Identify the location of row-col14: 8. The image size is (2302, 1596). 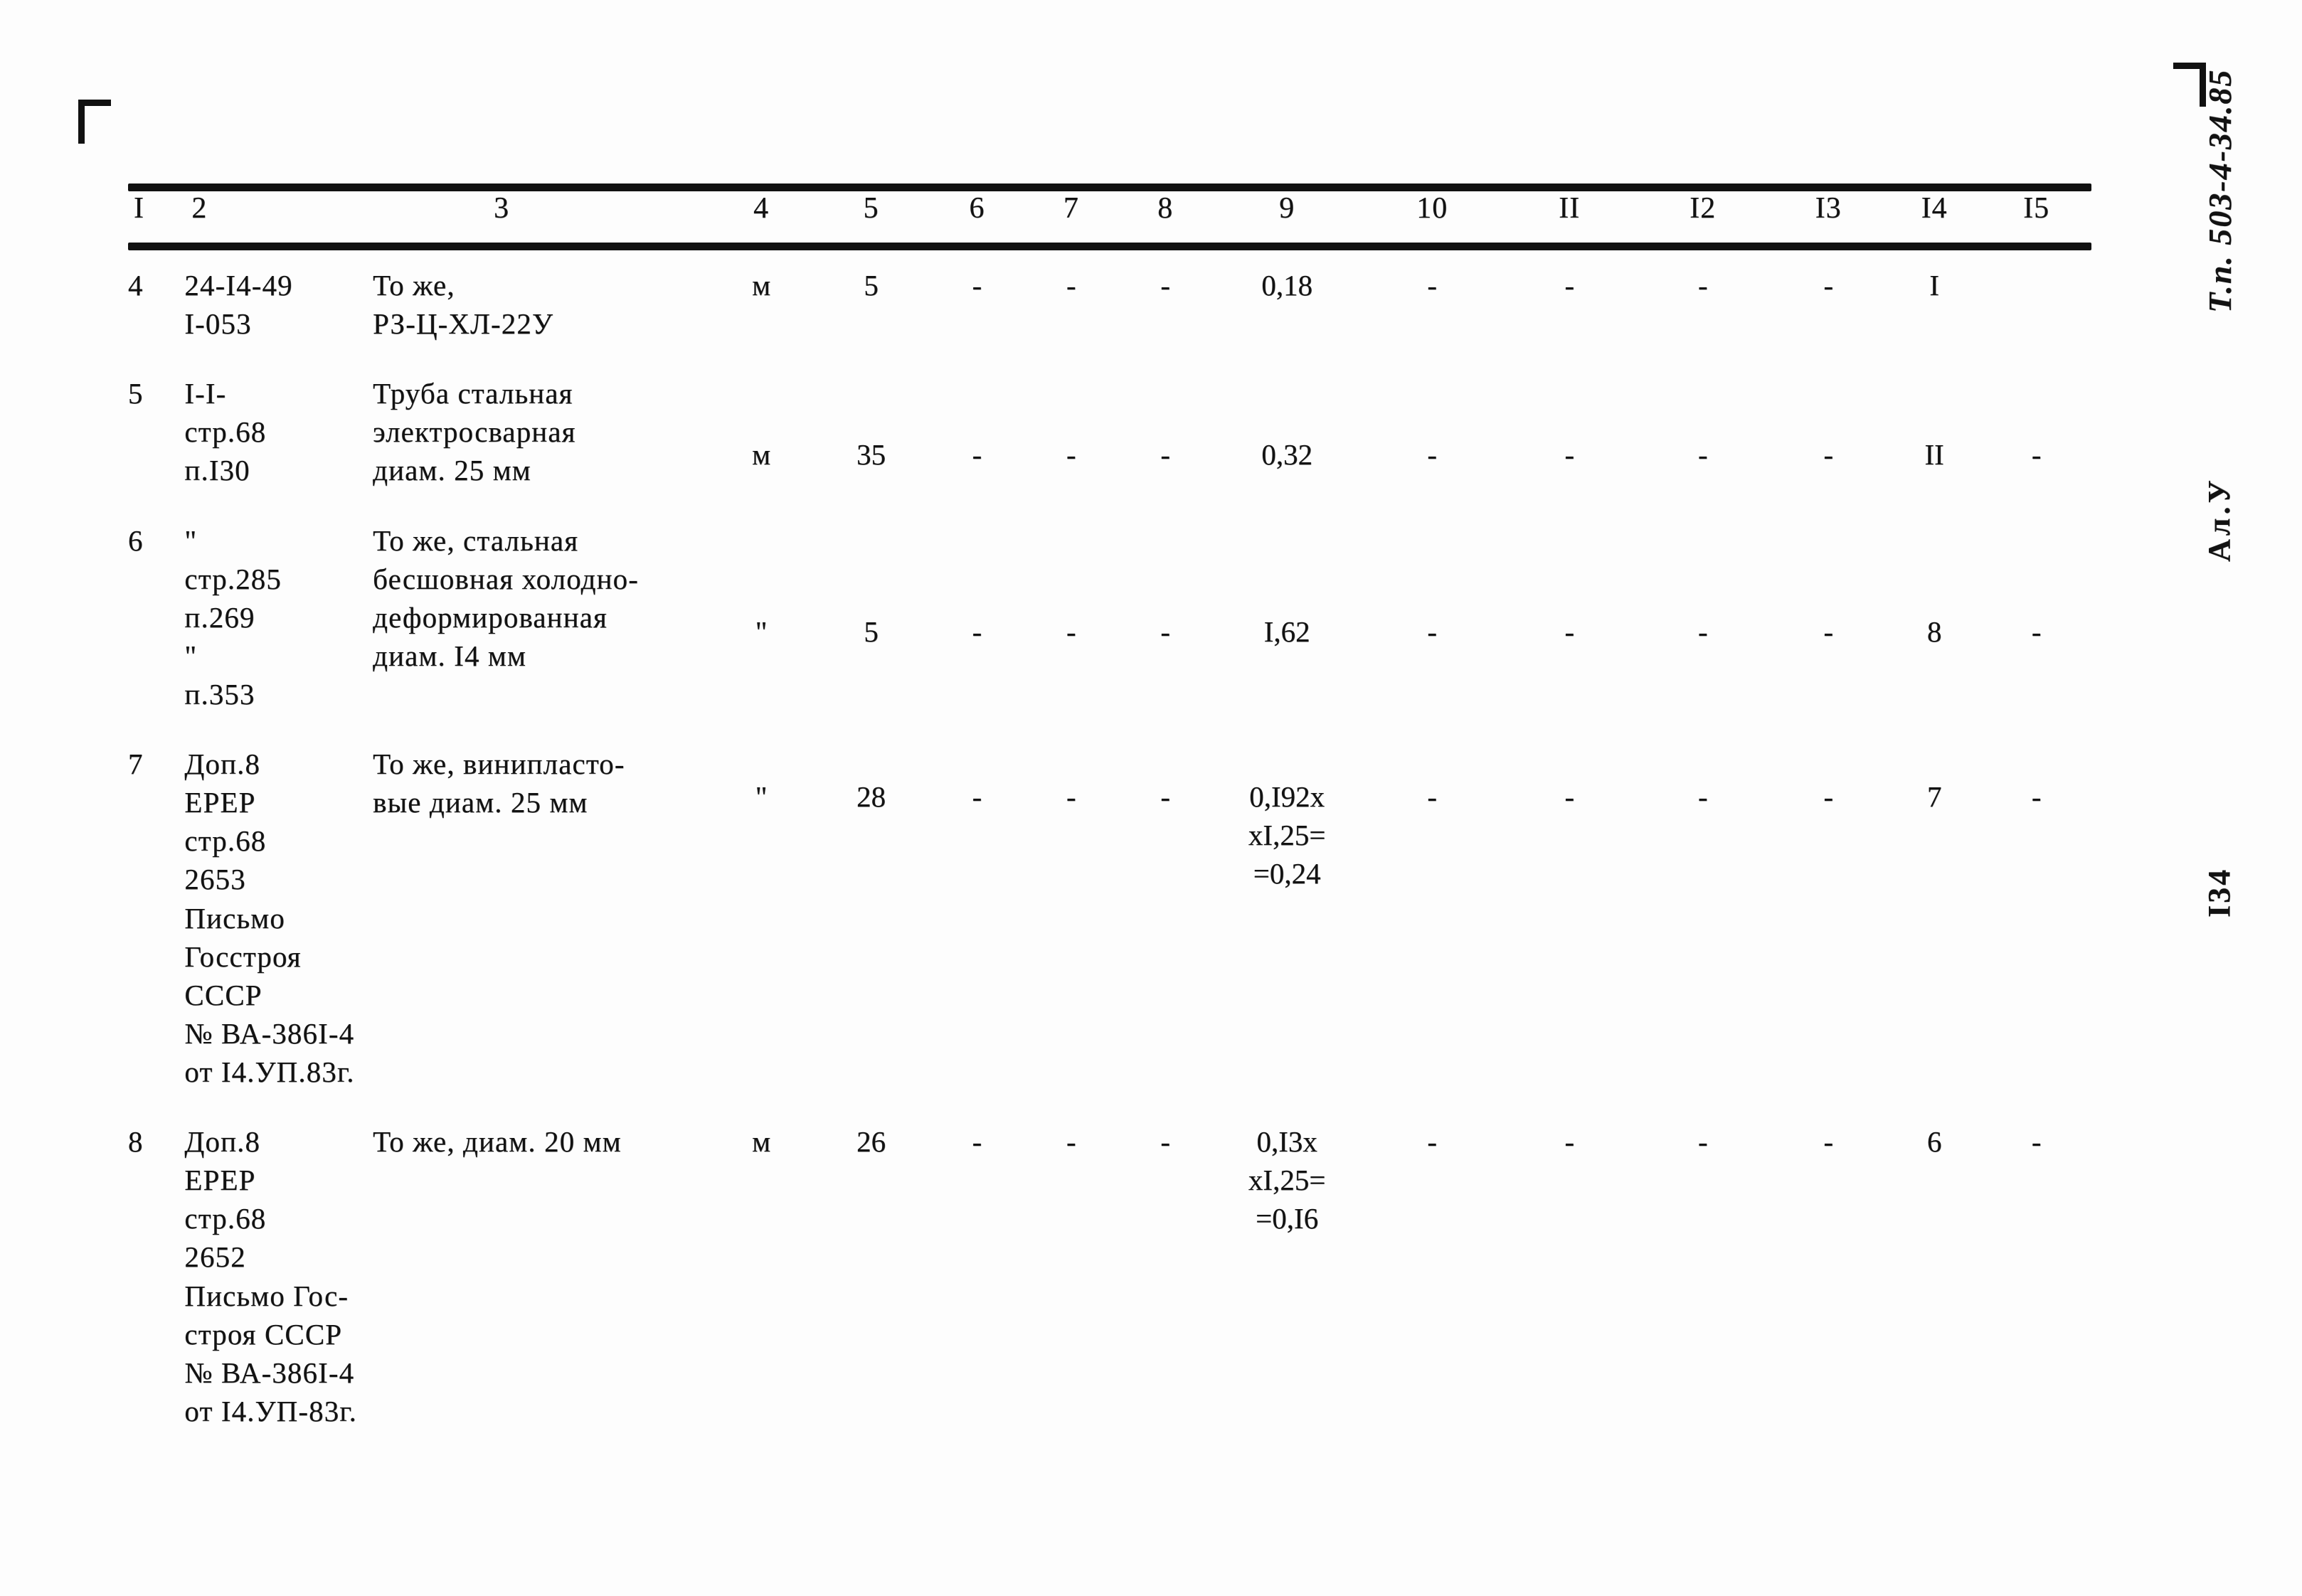
(1934, 631).